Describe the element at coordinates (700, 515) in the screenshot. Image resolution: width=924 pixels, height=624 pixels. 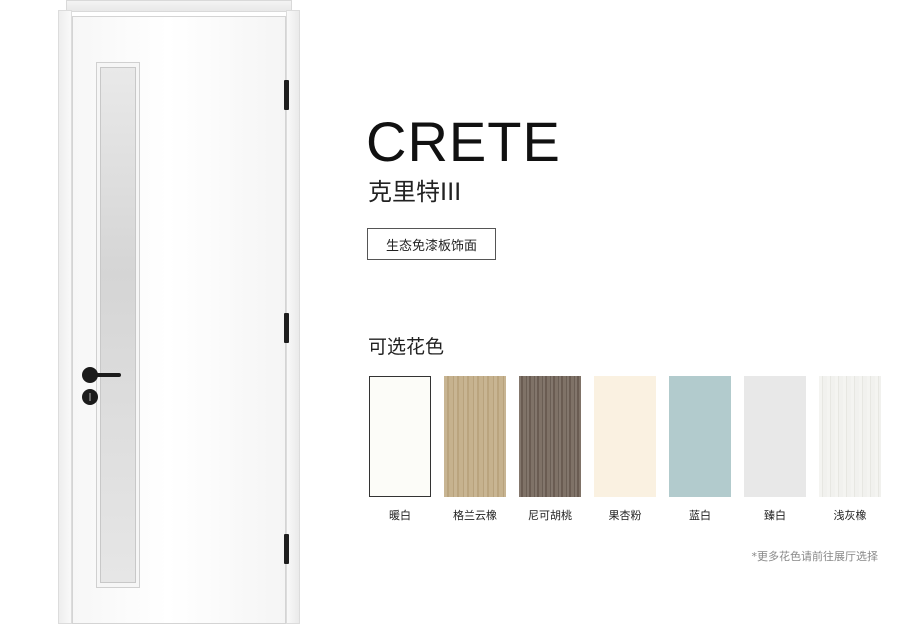
I see `swatch-label: 蓝白` at that location.